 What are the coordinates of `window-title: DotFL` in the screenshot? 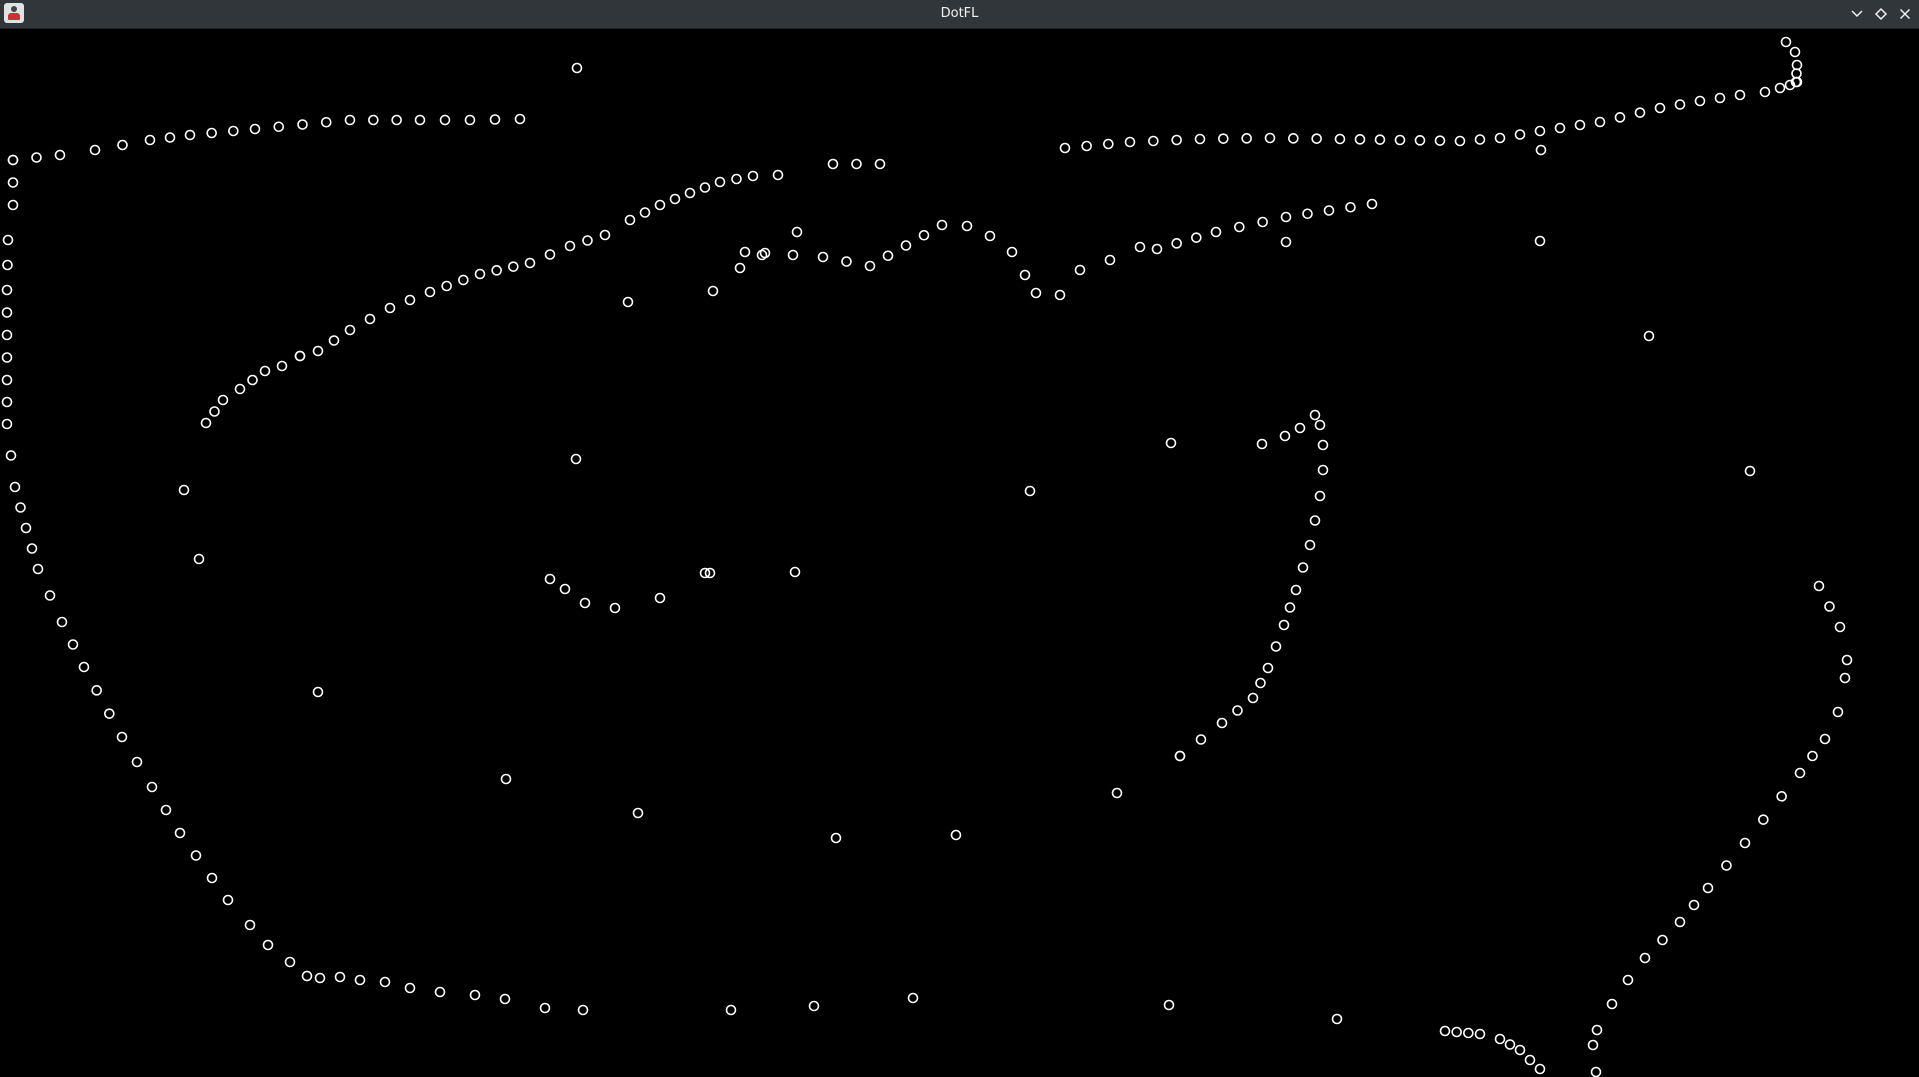 It's located at (959, 13).